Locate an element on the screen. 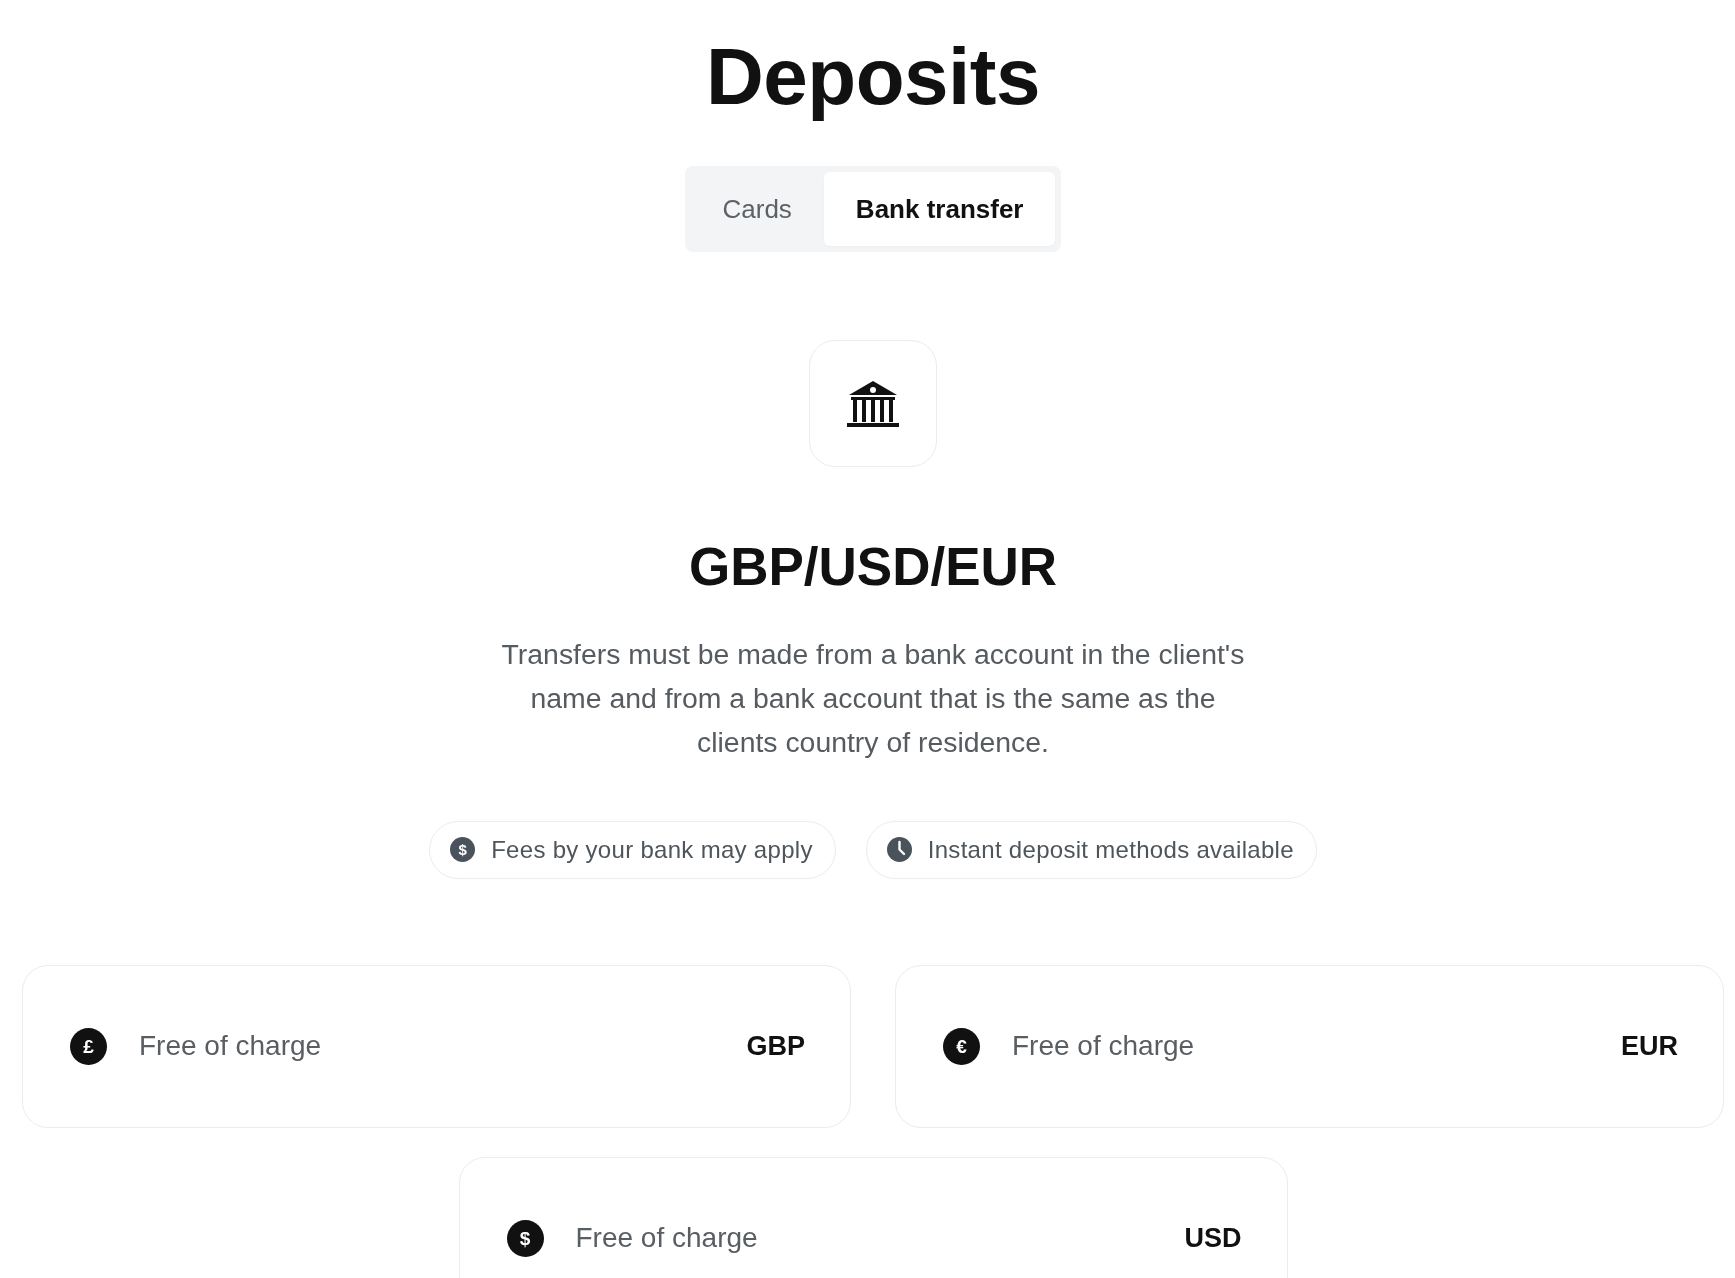 The image size is (1735, 1278). currency-code: USD is located at coordinates (1213, 1238).